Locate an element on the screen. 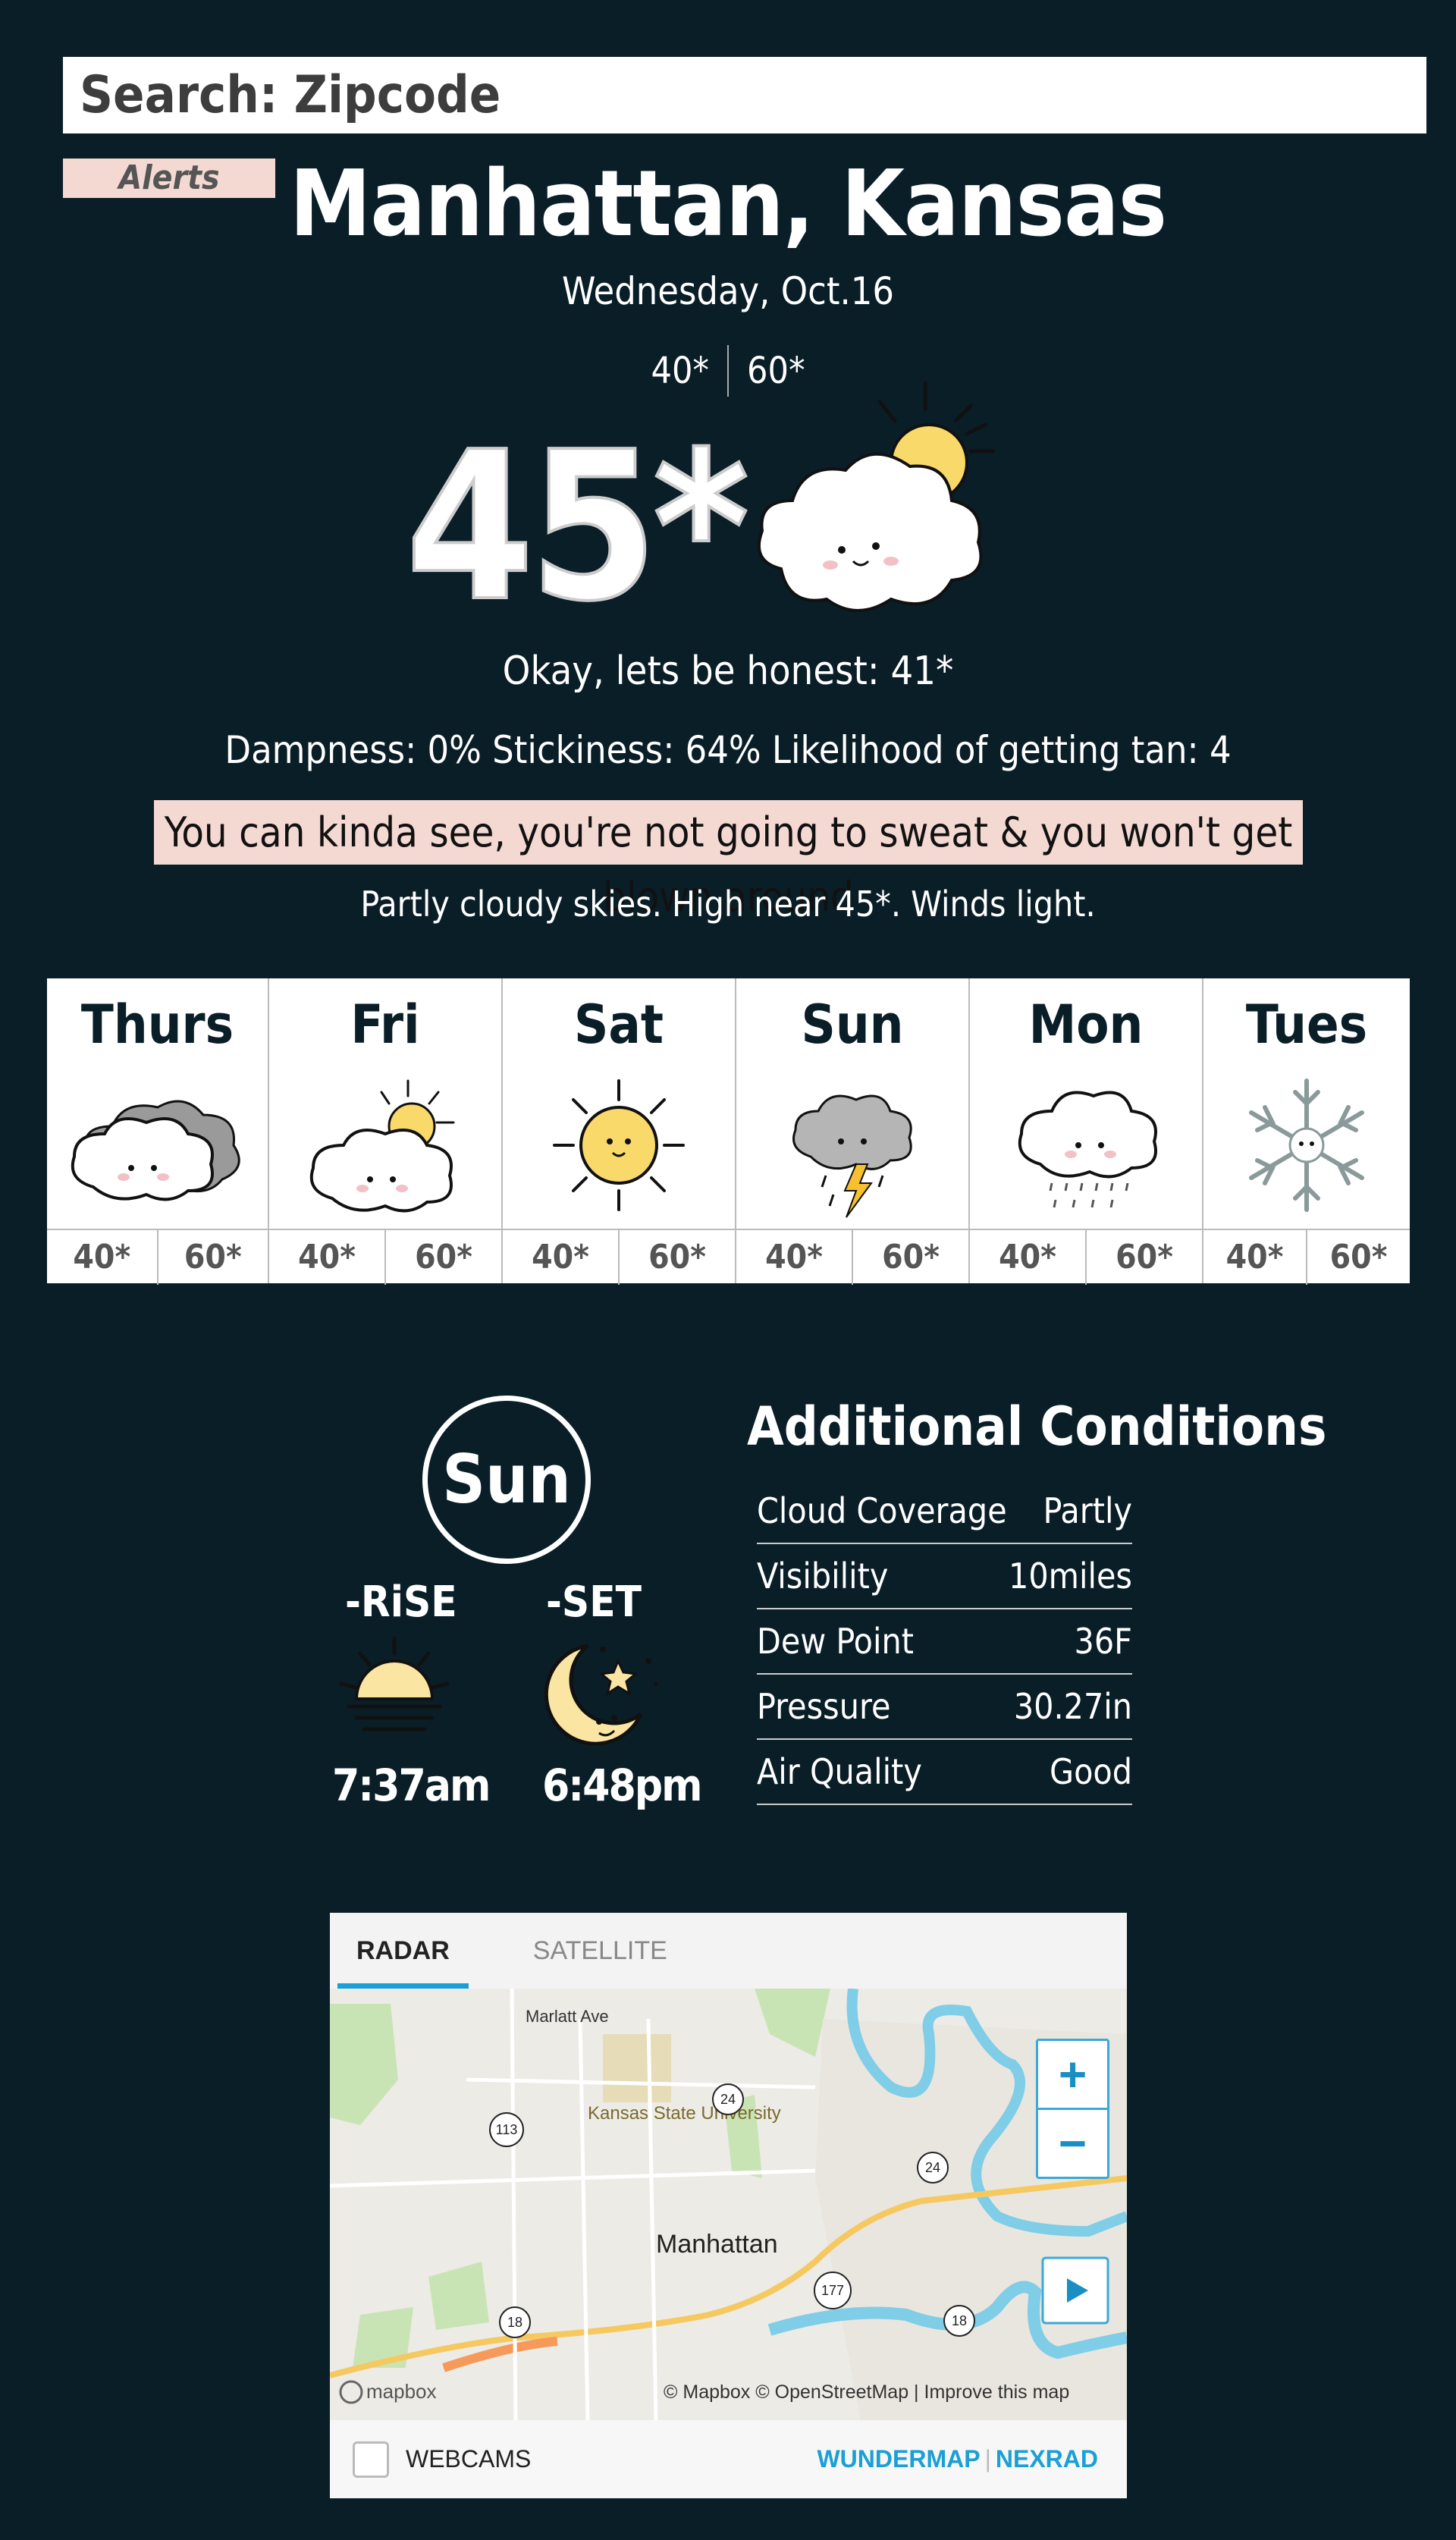 Image resolution: width=1456 pixels, height=2540 pixels. condition-row: Cloud Coverage Partly is located at coordinates (944, 1511).